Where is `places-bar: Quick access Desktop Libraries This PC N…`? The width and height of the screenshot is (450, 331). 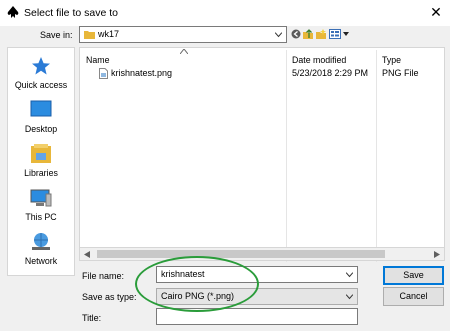
places-bar: Quick access Desktop Libraries This PC N… is located at coordinates (41, 161).